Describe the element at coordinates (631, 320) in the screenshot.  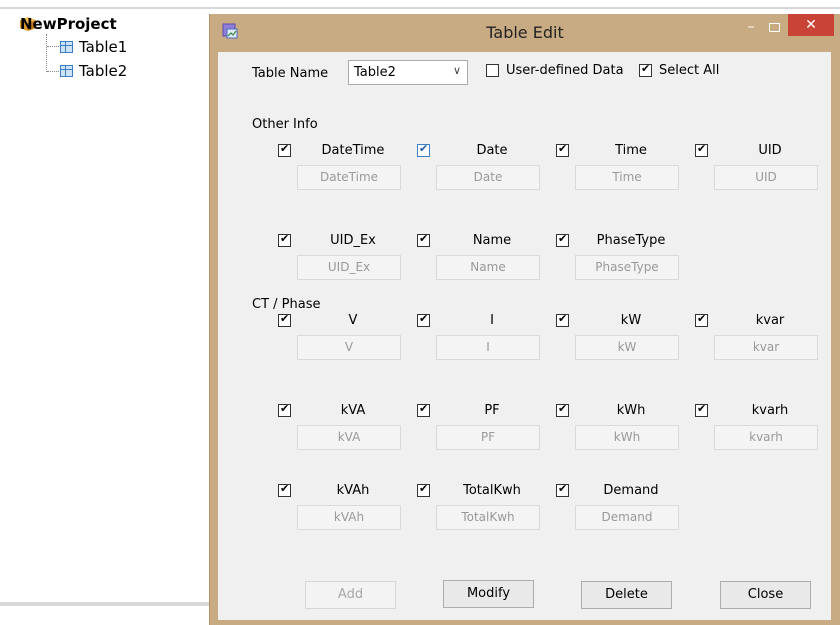
I see `field-label-kw: kW` at that location.